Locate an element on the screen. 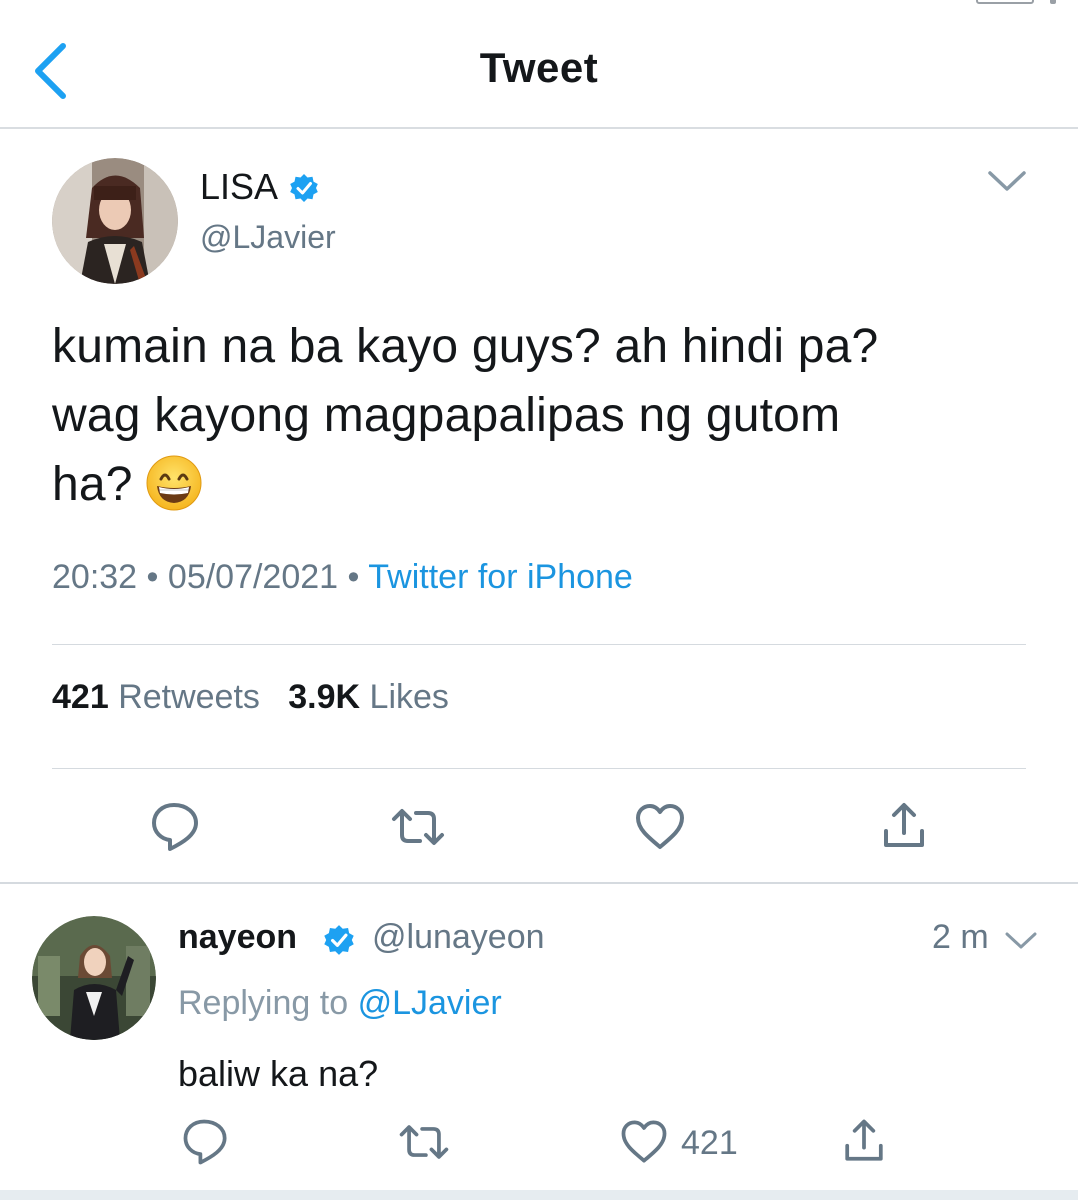  retweets-label: Retweets is located at coordinates (189, 697).